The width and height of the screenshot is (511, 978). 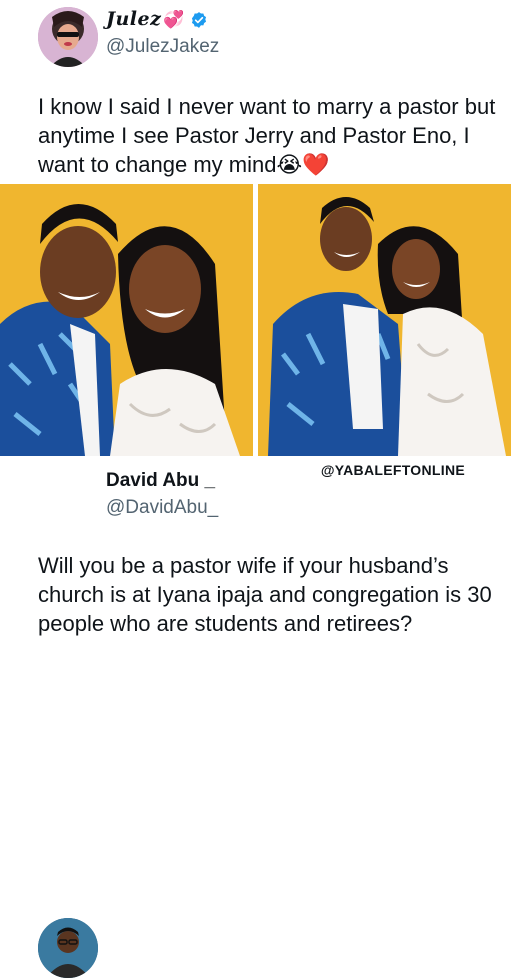 I want to click on hearts-emoji-icon: 💞, so click(x=174, y=19).